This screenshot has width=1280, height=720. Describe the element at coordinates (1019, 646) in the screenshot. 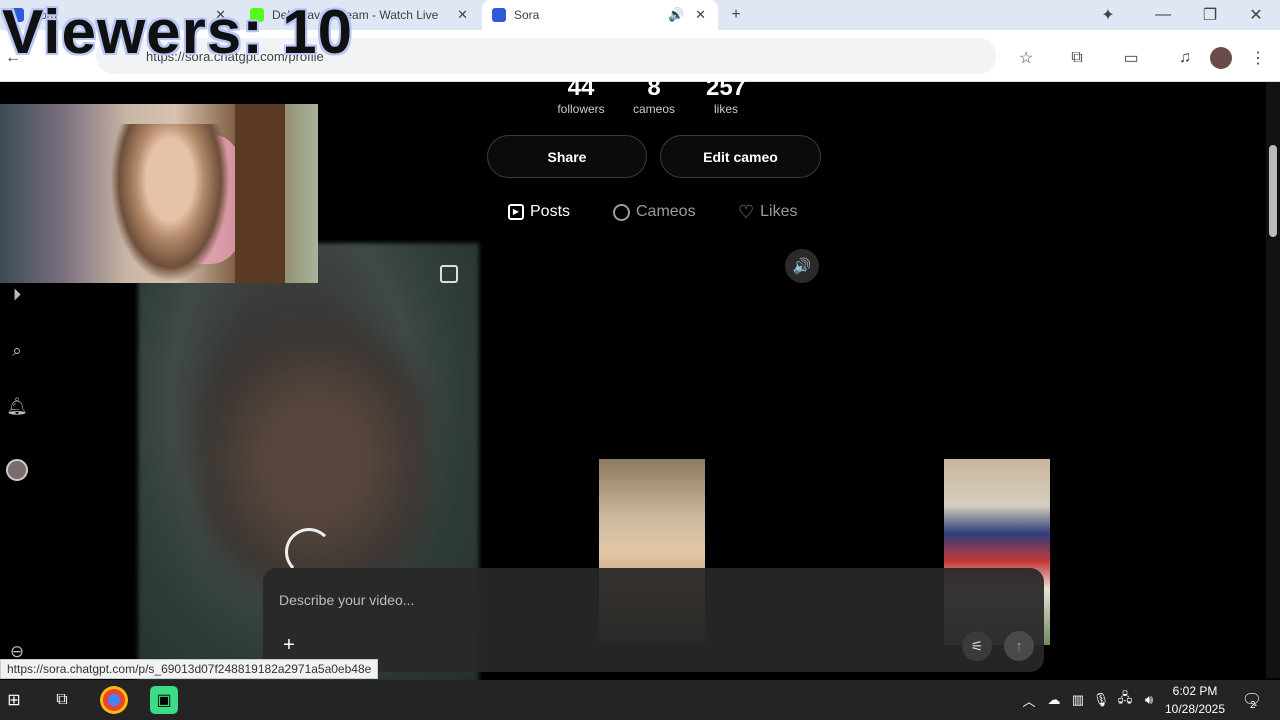

I see `send-button: ↑` at that location.